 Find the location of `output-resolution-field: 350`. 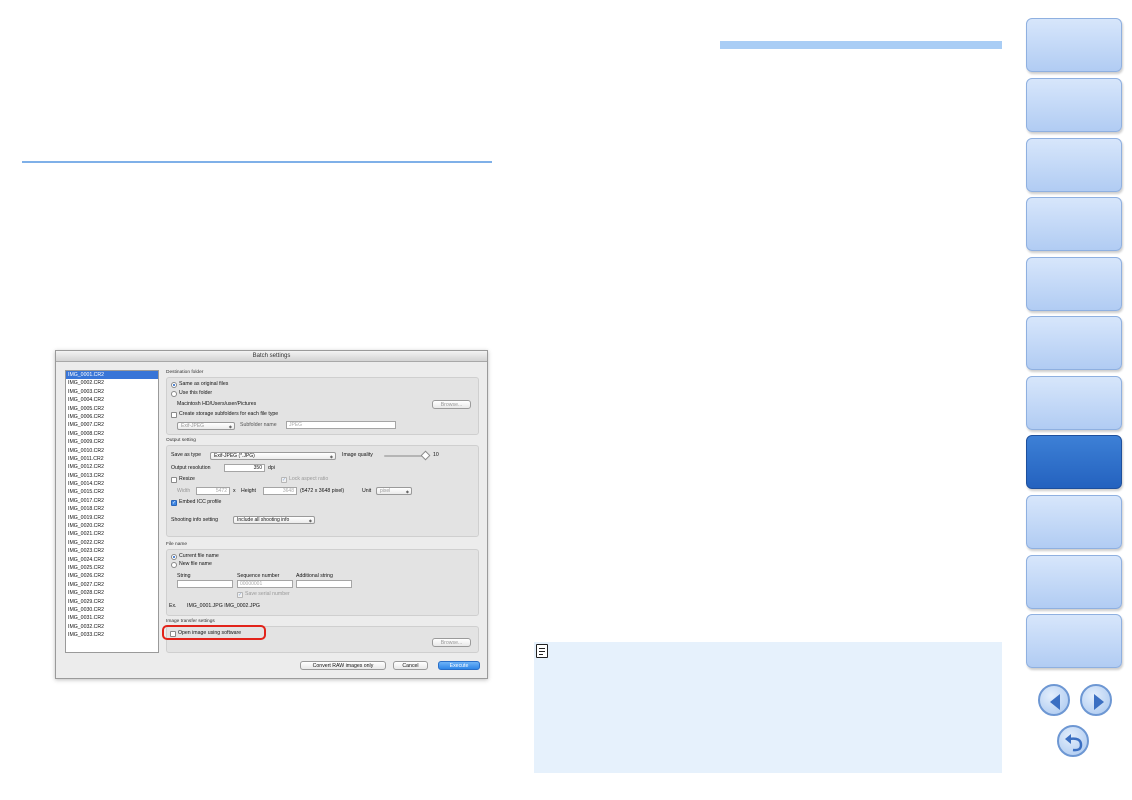

output-resolution-field: 350 is located at coordinates (244, 468).